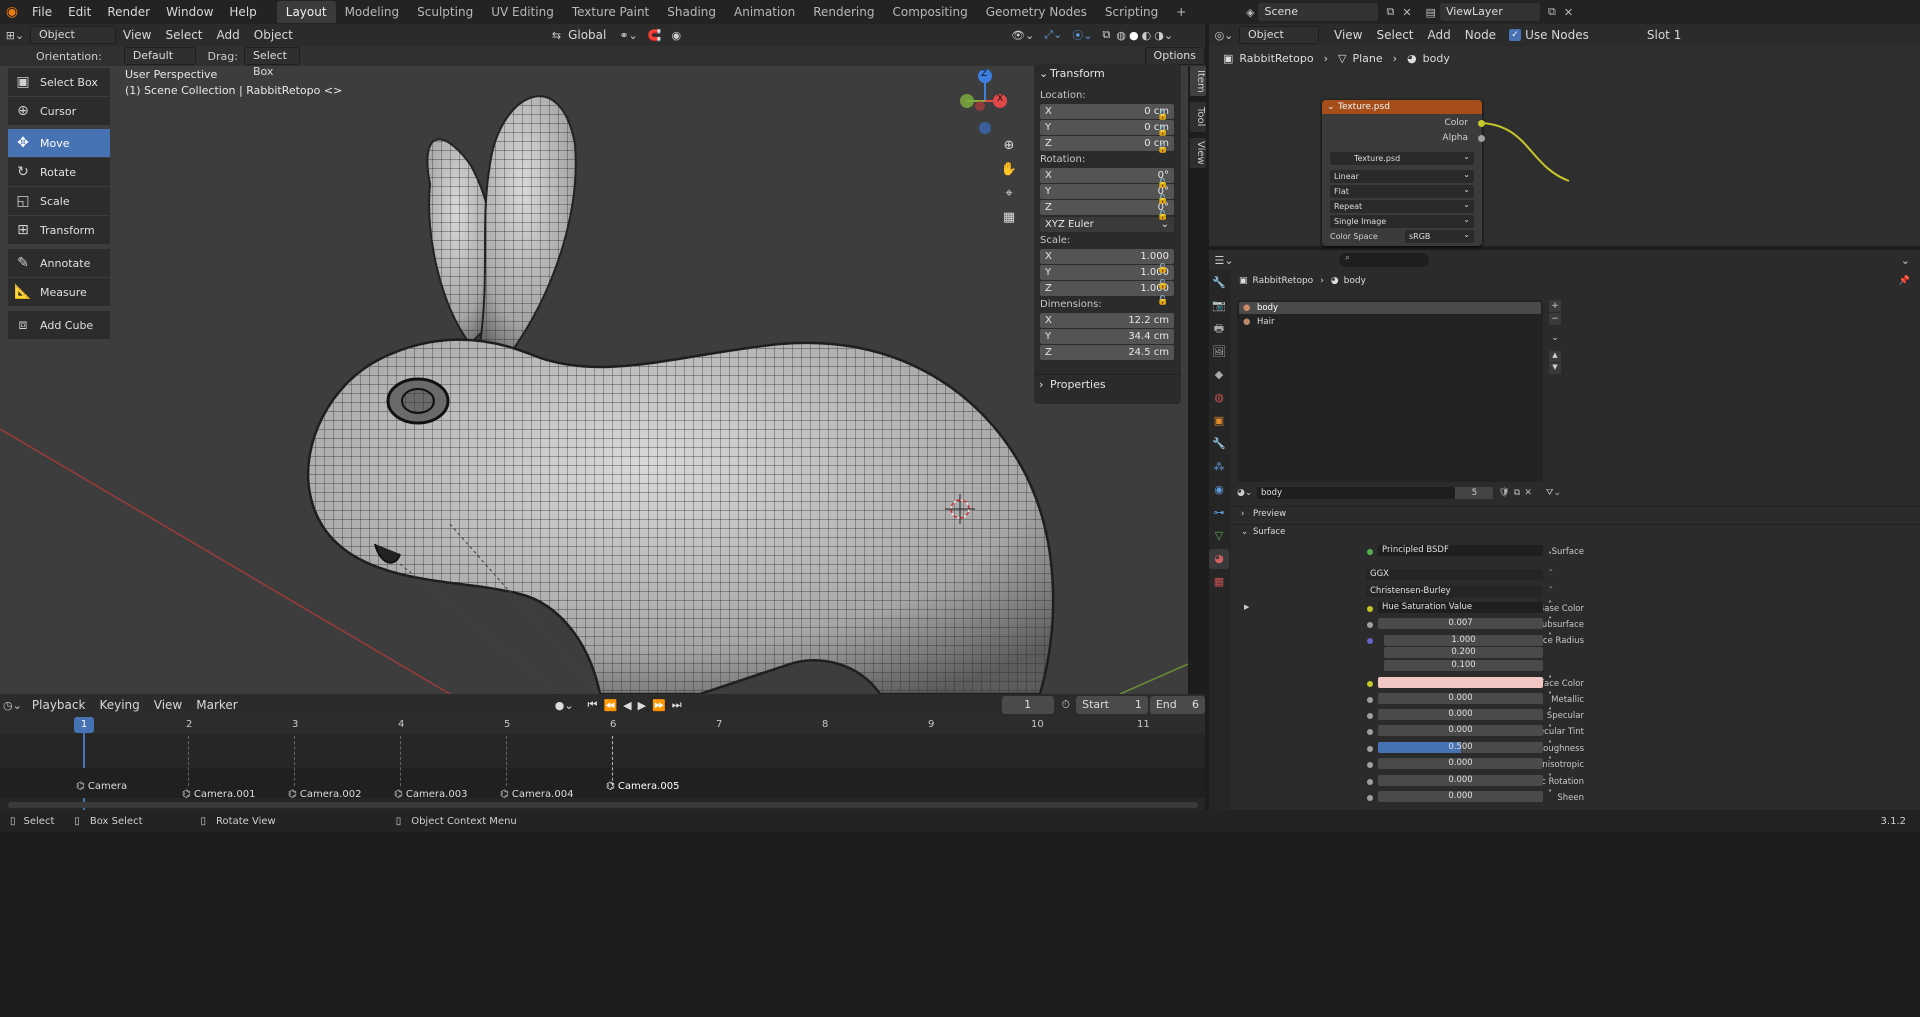  I want to click on proportional-edit-icon: ◉, so click(676, 35).